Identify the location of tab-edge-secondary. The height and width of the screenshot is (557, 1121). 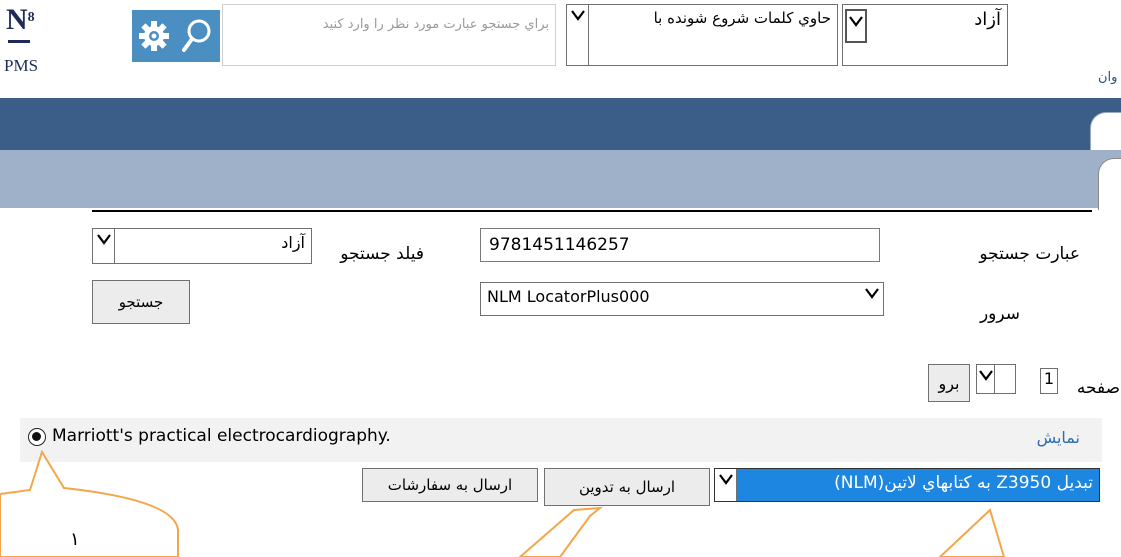
(1109, 184).